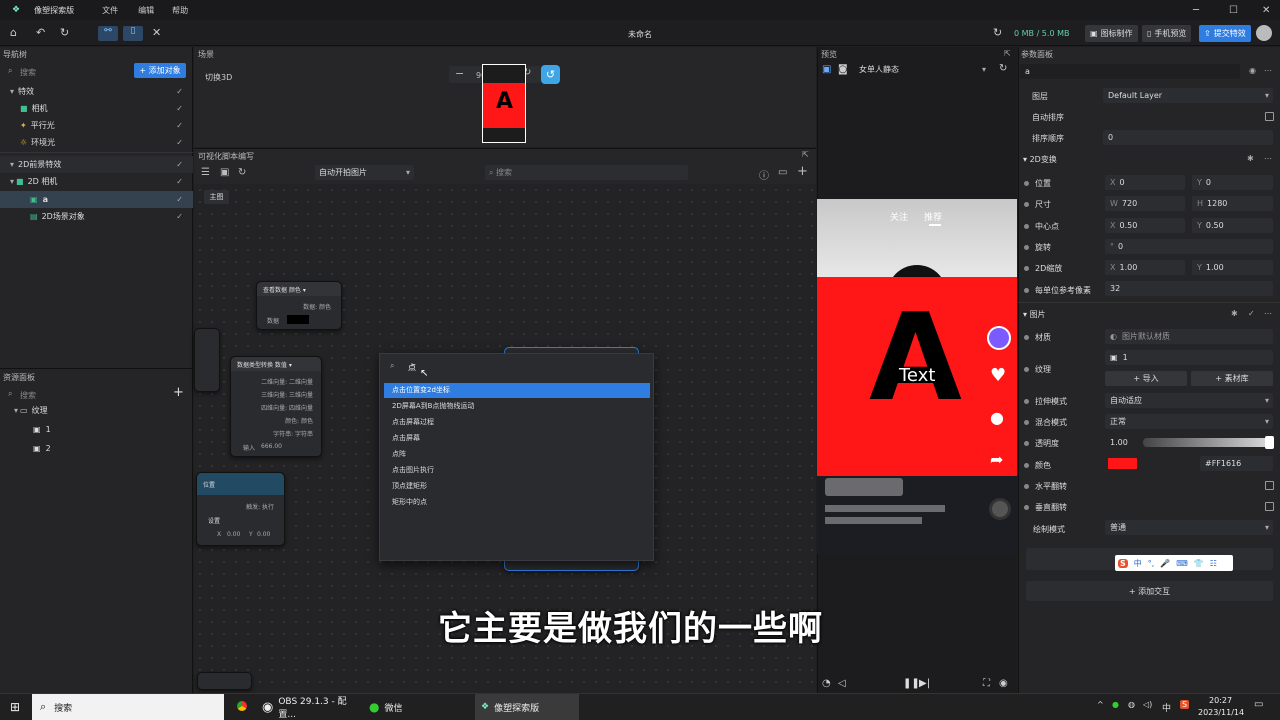  I want to click on submit-effect-button: ⇪ 提交特效, so click(1225, 33).